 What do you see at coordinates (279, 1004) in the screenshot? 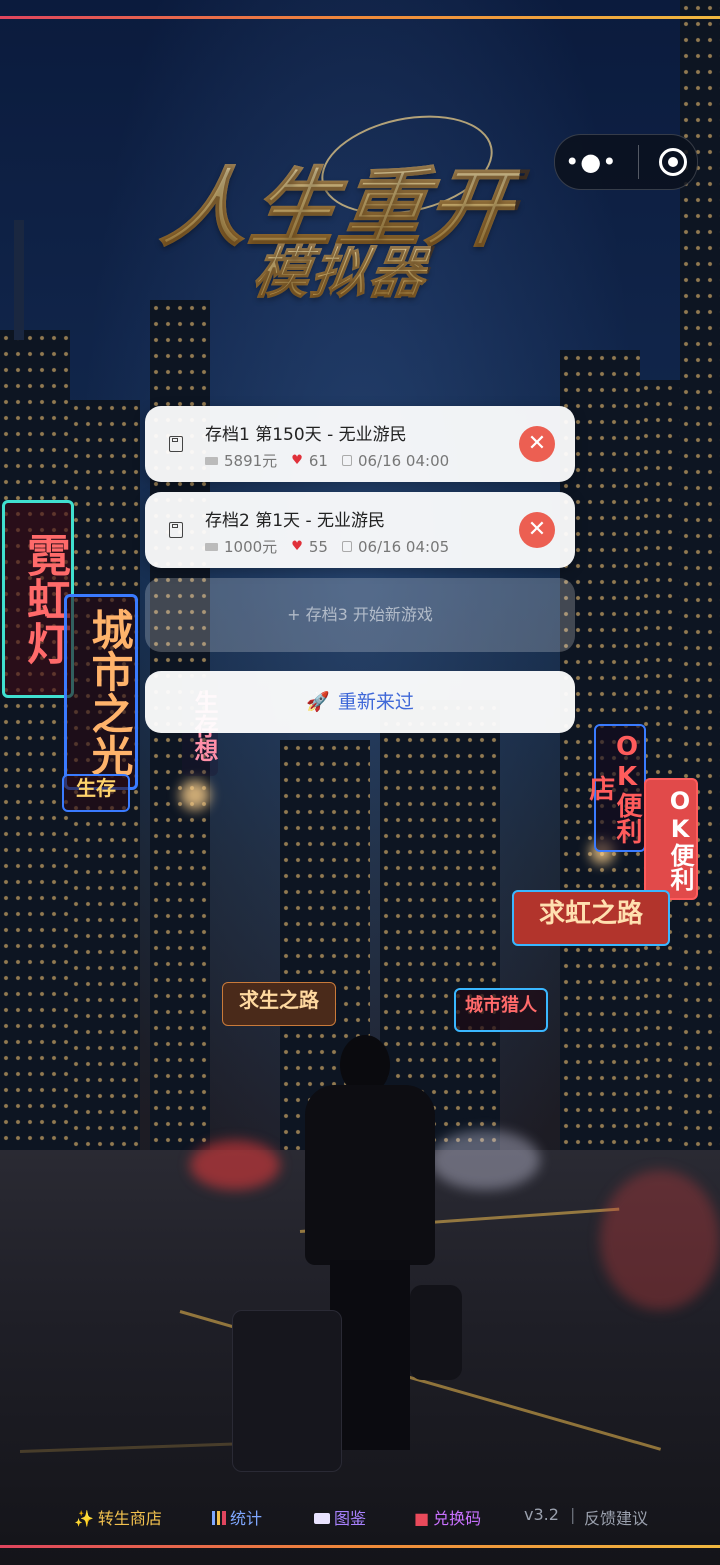
I see `neon-sign-seek-life-road: 求生之路` at bounding box center [279, 1004].